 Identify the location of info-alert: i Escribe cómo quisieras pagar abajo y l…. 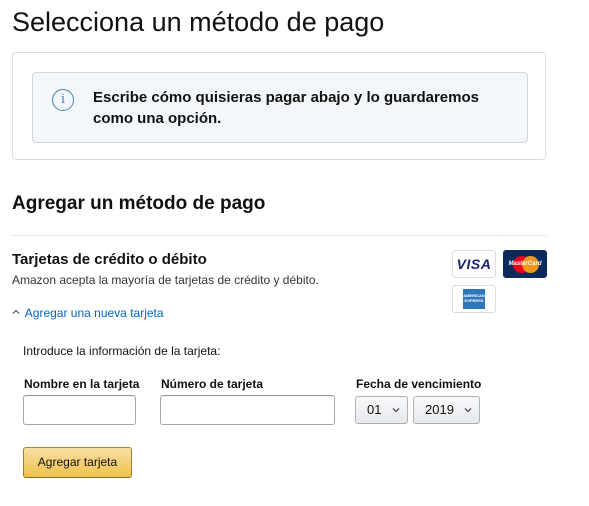
(280, 107).